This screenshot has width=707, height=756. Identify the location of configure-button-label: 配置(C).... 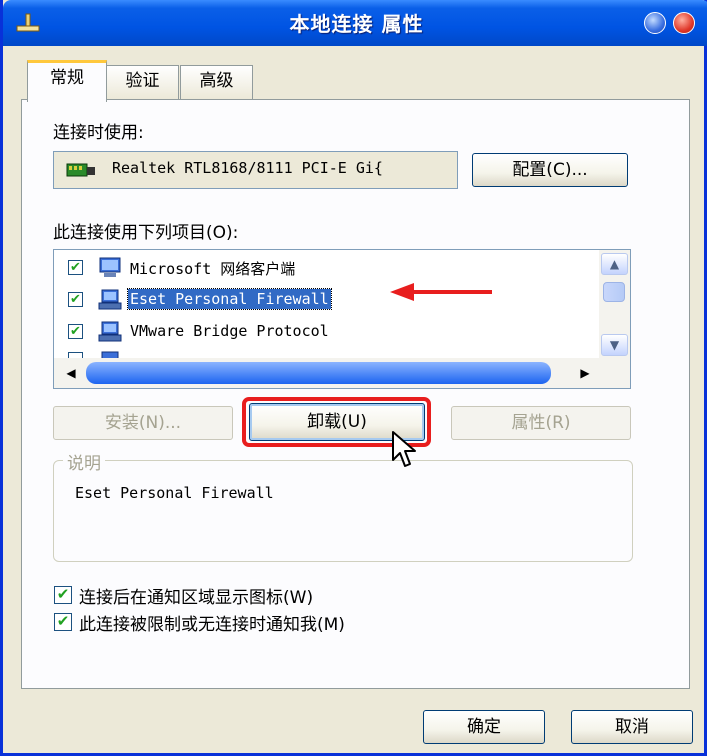
(550, 170).